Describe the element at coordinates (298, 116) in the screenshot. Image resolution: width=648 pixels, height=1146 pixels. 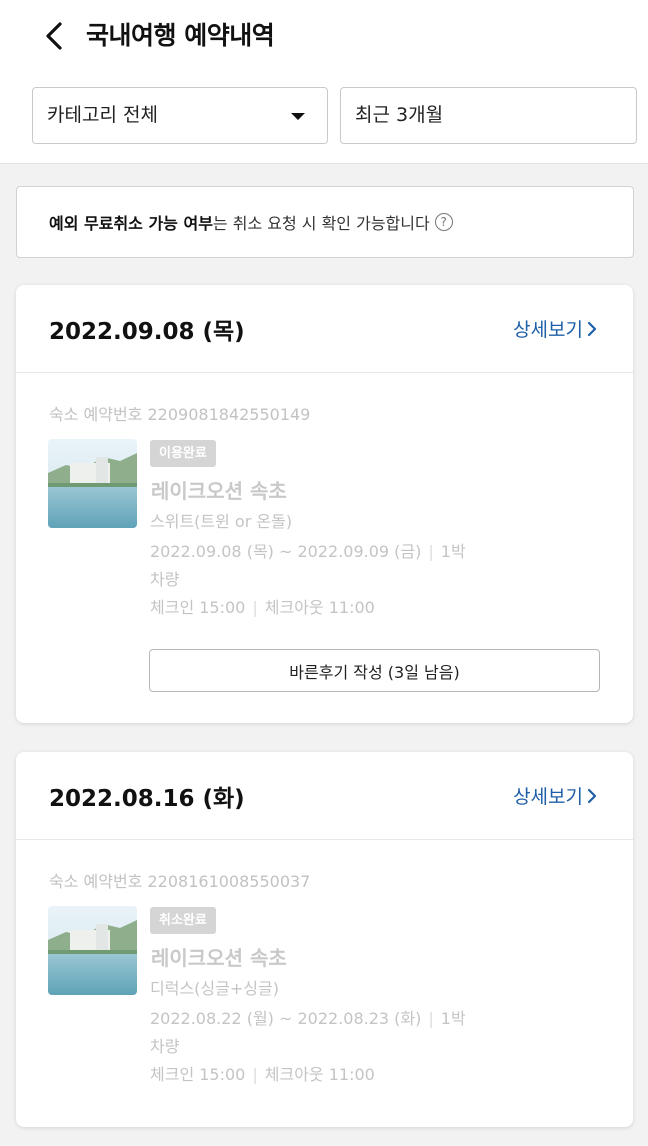
I see `dropdown-caret-icon` at that location.